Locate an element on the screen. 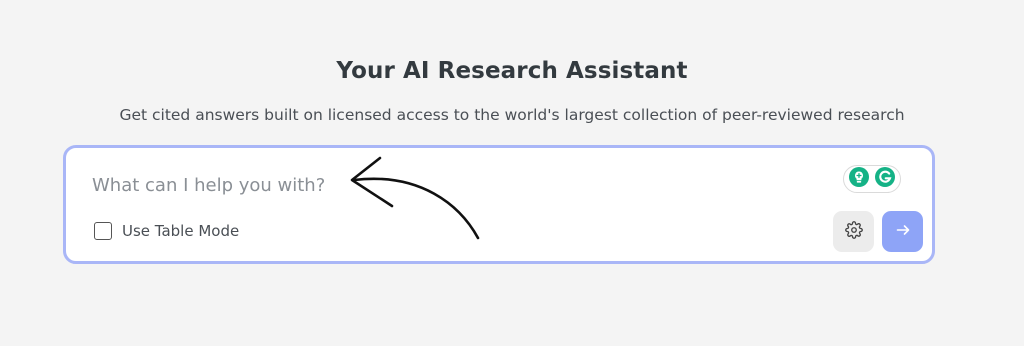 This screenshot has height=346, width=1024. gear-icon is located at coordinates (853, 231).